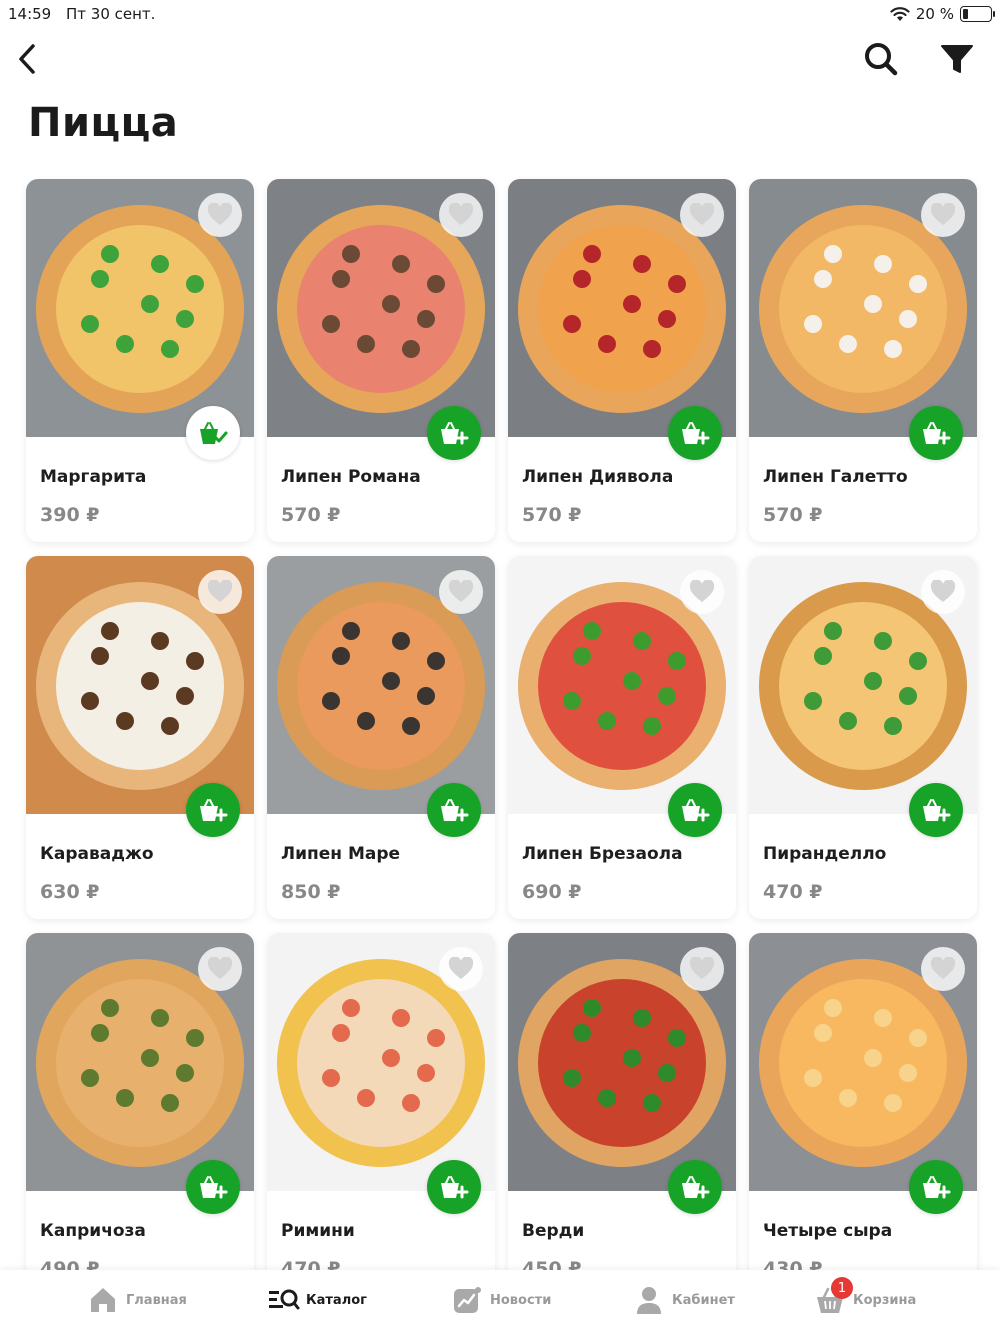  What do you see at coordinates (351, 477) in the screenshot?
I see `product-name: Липен Романа` at bounding box center [351, 477].